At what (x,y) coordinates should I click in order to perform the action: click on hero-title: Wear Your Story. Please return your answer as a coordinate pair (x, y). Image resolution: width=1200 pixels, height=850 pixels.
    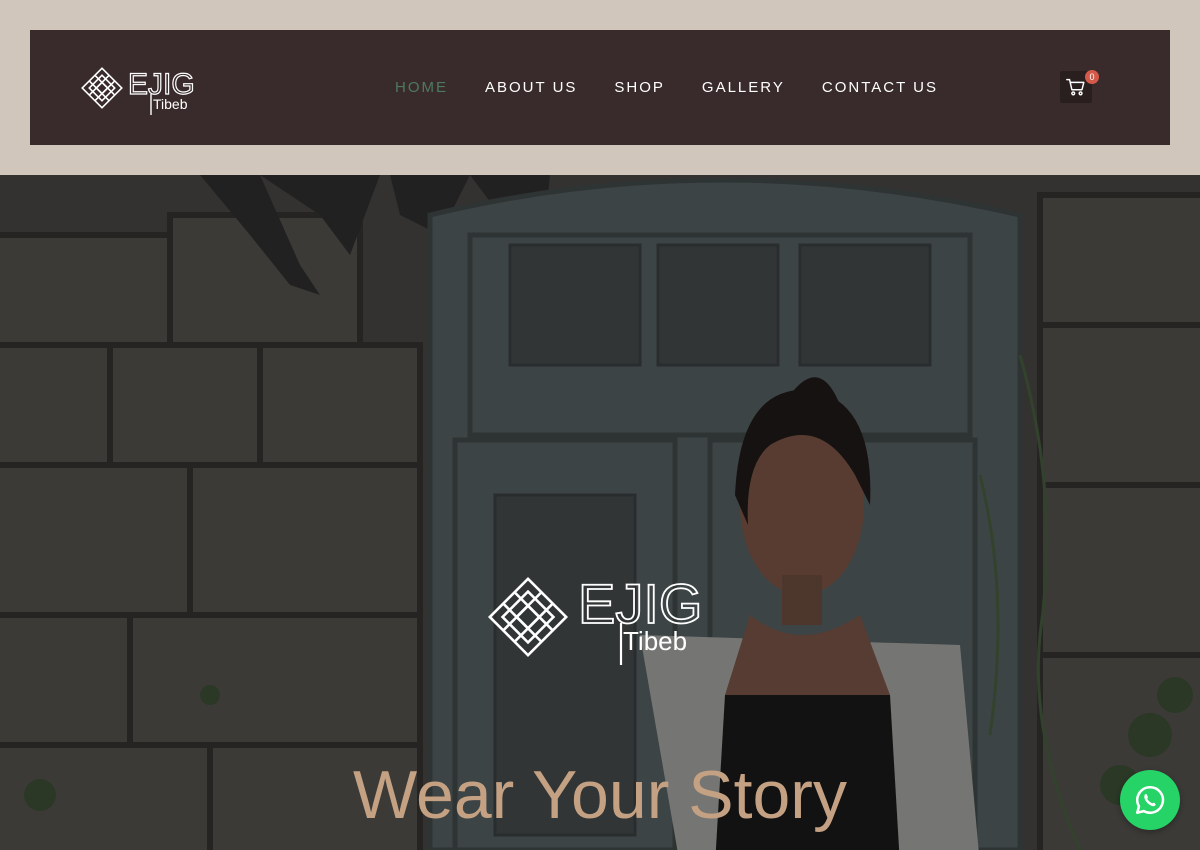
    Looking at the image, I should click on (600, 795).